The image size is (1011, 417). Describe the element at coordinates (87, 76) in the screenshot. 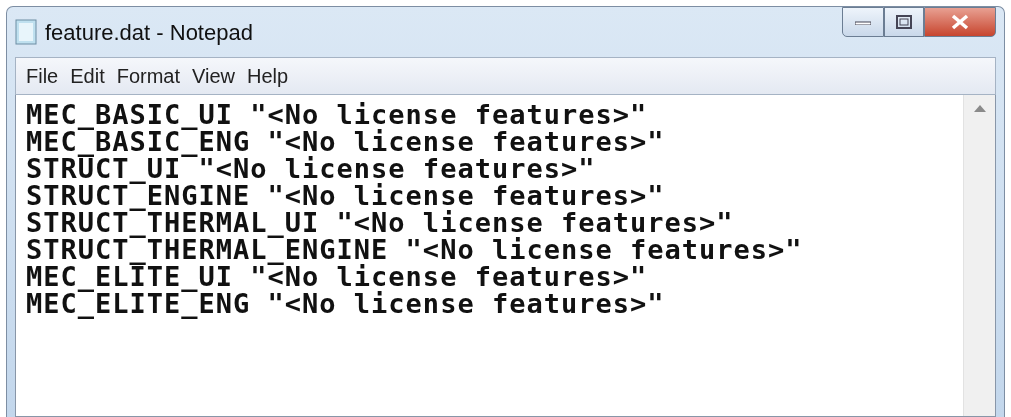

I see `menu-item: Edit` at that location.